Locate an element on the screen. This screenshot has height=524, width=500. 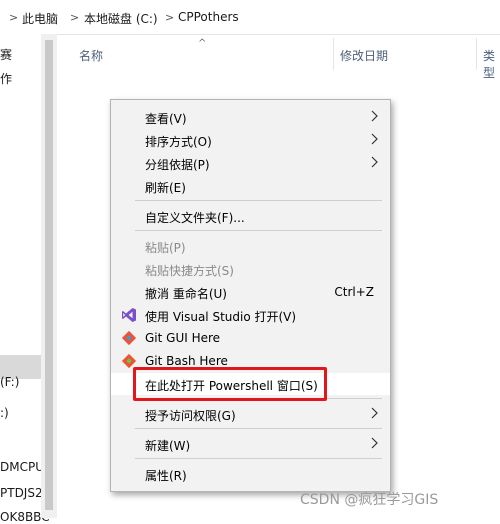
menu-item-label: 属性(R) is located at coordinates (166, 476).